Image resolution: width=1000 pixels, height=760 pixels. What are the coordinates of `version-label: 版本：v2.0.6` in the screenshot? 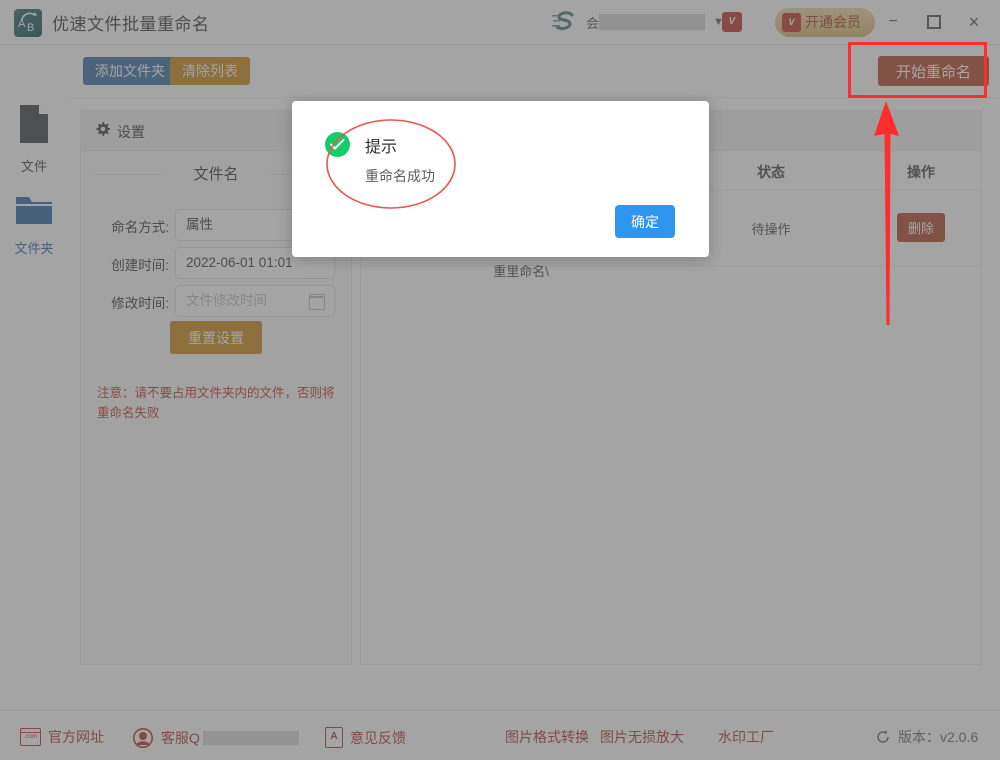 It's located at (938, 737).